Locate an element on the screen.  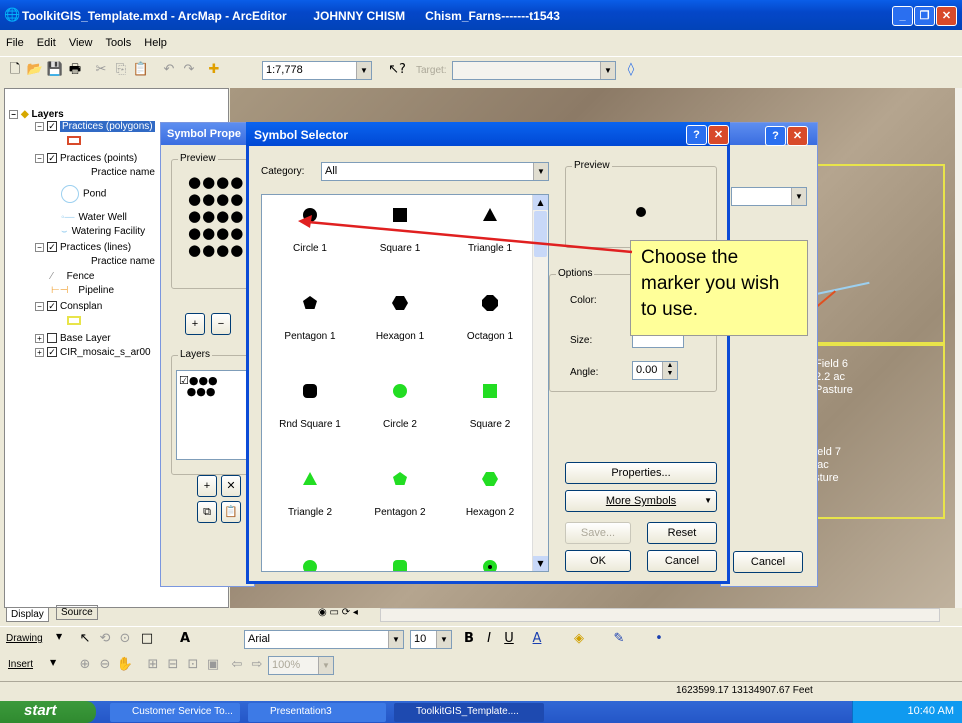
bold-icon: B is located at coordinates (469, 639).